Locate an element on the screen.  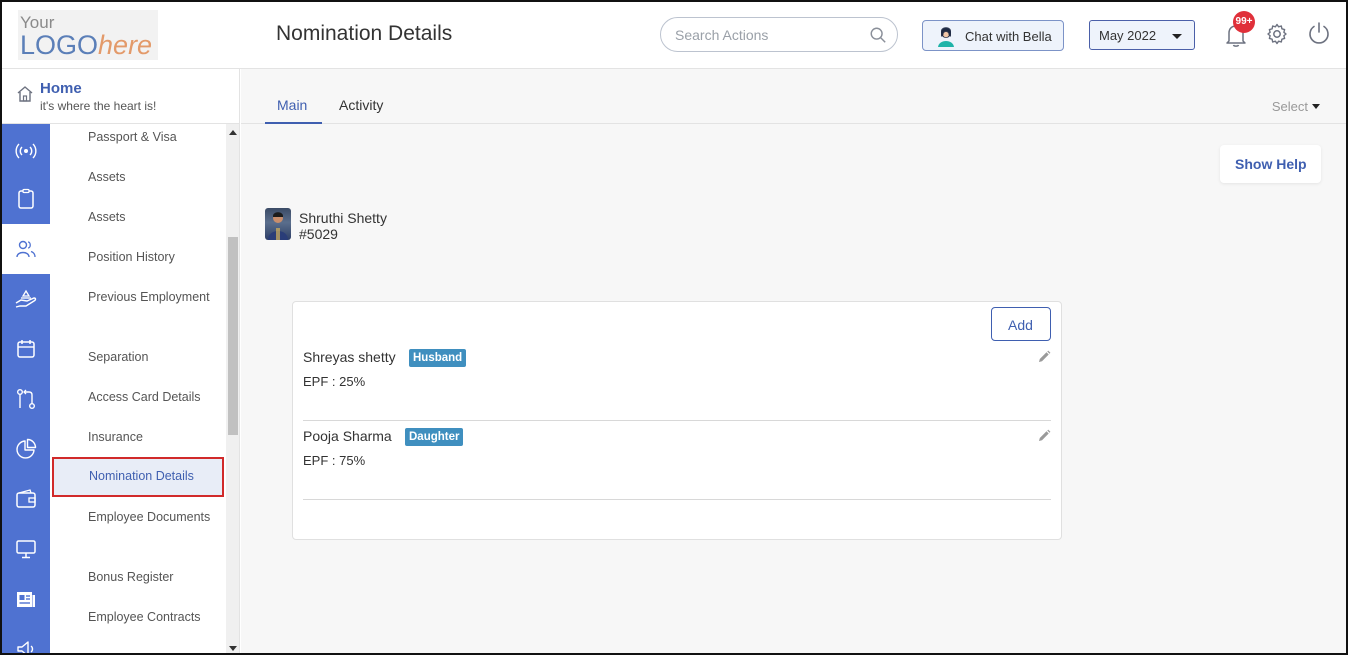
news-icon is located at coordinates (26, 599).